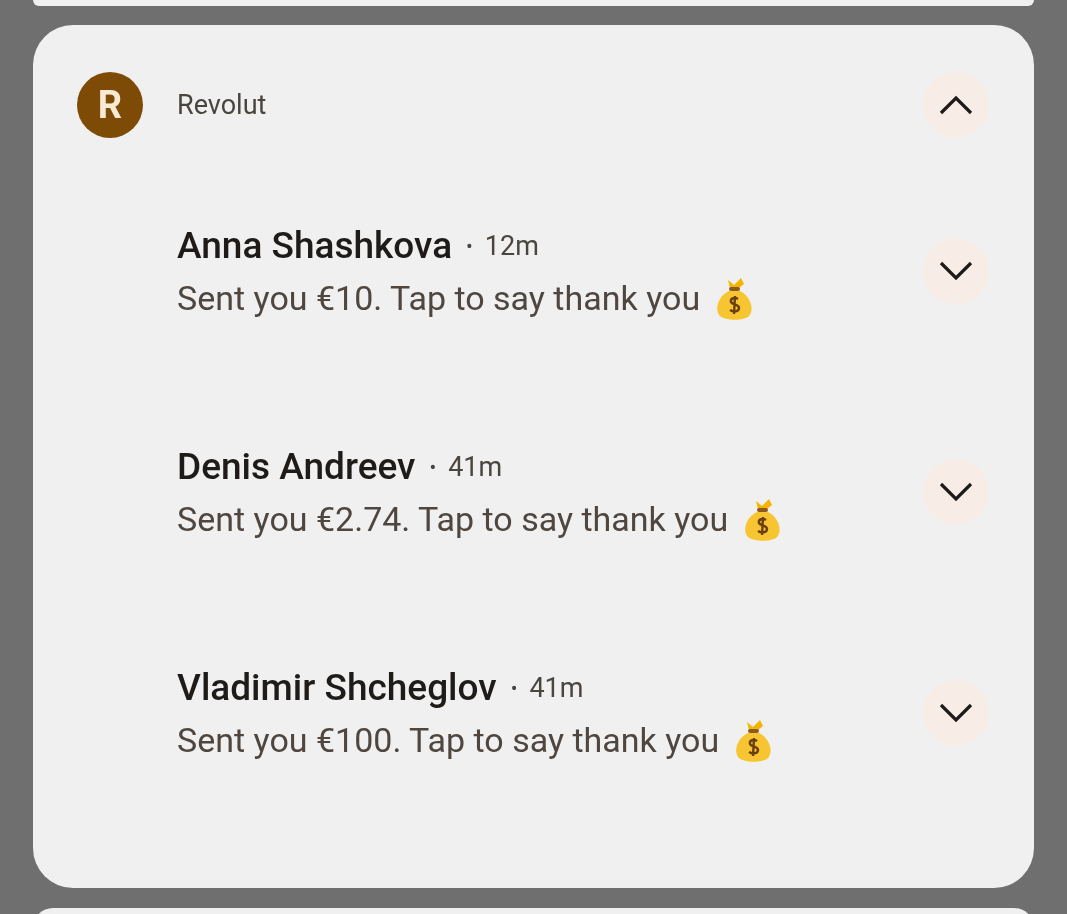  I want to click on app-logo: R, so click(110, 105).